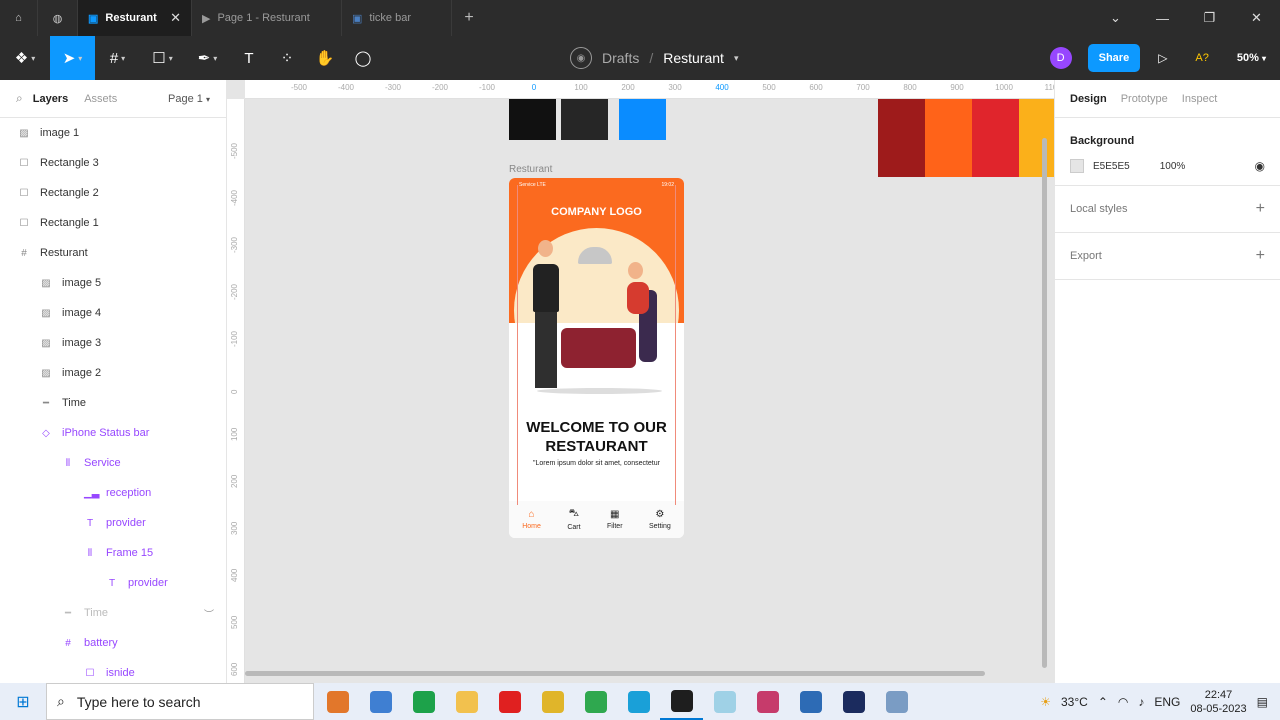  Describe the element at coordinates (1173, 166) in the screenshot. I see `background-opacity: 100%` at that location.